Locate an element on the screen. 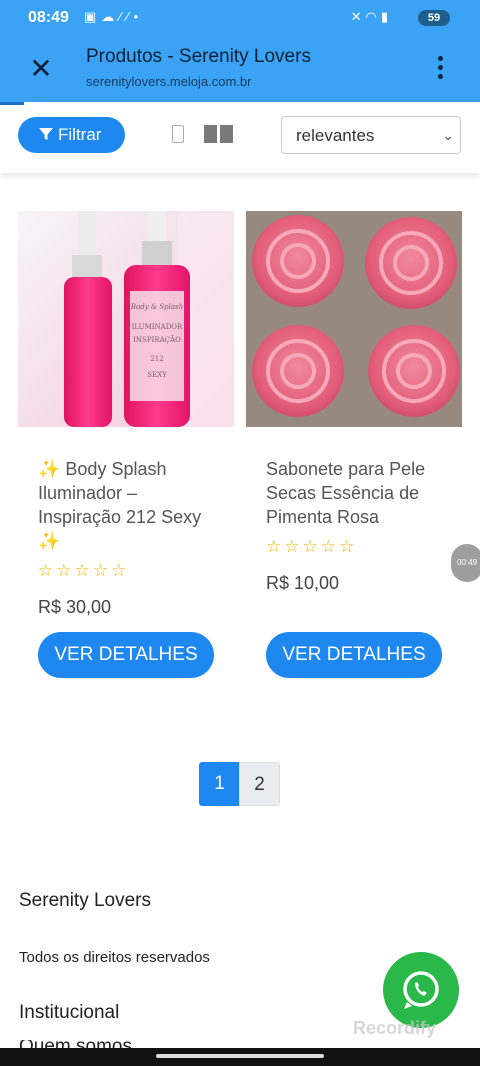 The image size is (480, 1066). mute-icon: ✕ is located at coordinates (358, 16).